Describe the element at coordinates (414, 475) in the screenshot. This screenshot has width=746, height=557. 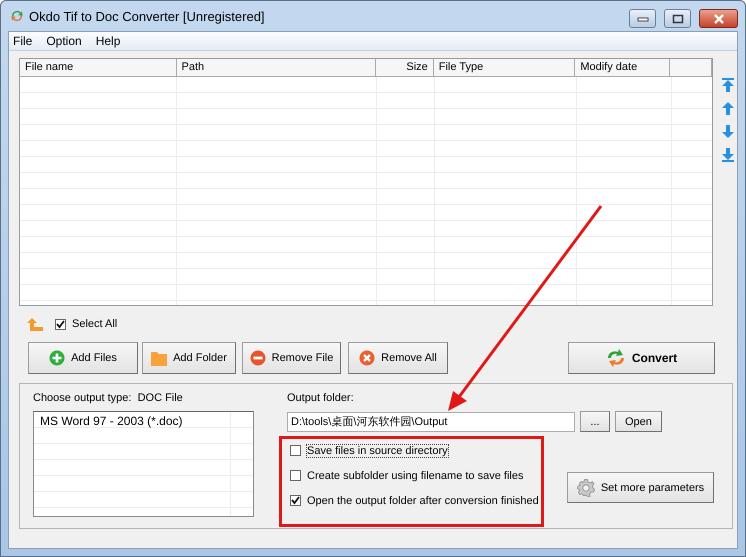
I see `option-checkbox: Create subfolder using filename to save files` at that location.